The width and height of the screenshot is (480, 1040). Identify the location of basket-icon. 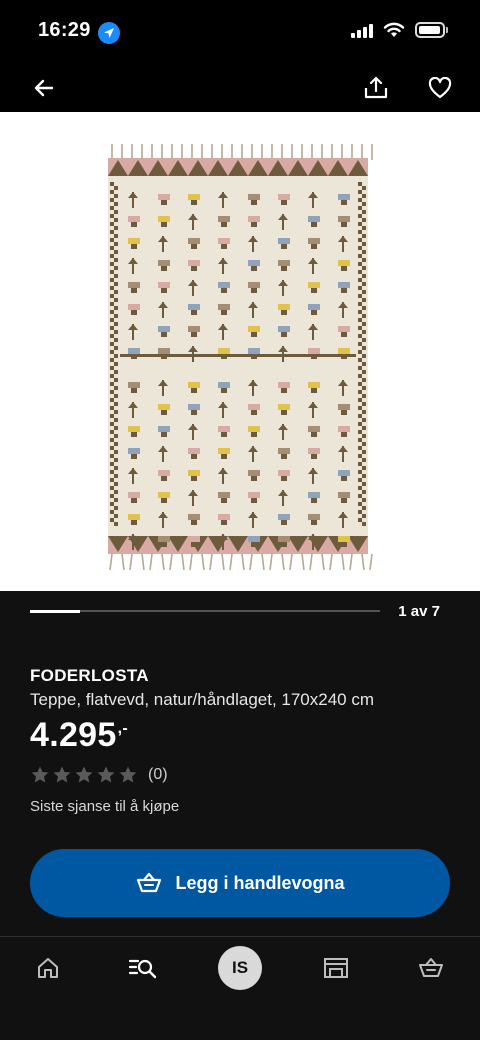
(431, 967).